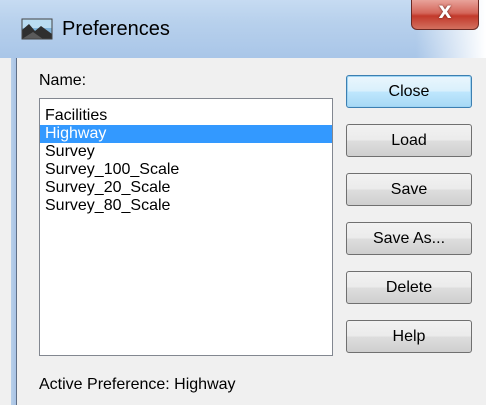  I want to click on window-left-frame, so click(14, 231).